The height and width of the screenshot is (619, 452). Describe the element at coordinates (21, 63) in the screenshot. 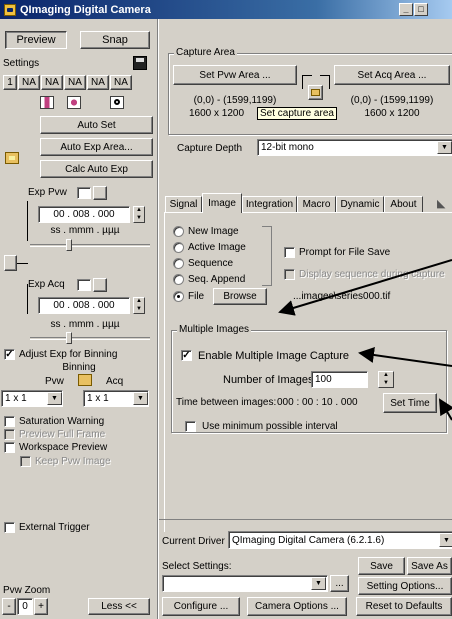

I see `settings-label: Settings` at that location.